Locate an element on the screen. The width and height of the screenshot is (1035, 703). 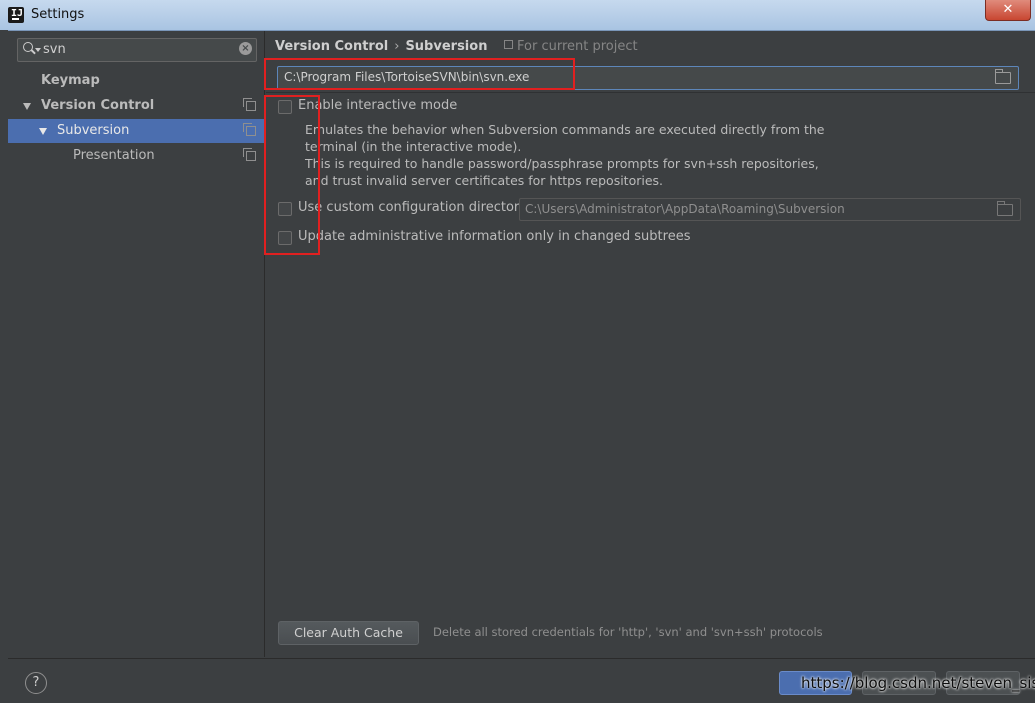
search-options-dropdown-icon is located at coordinates (38, 50).